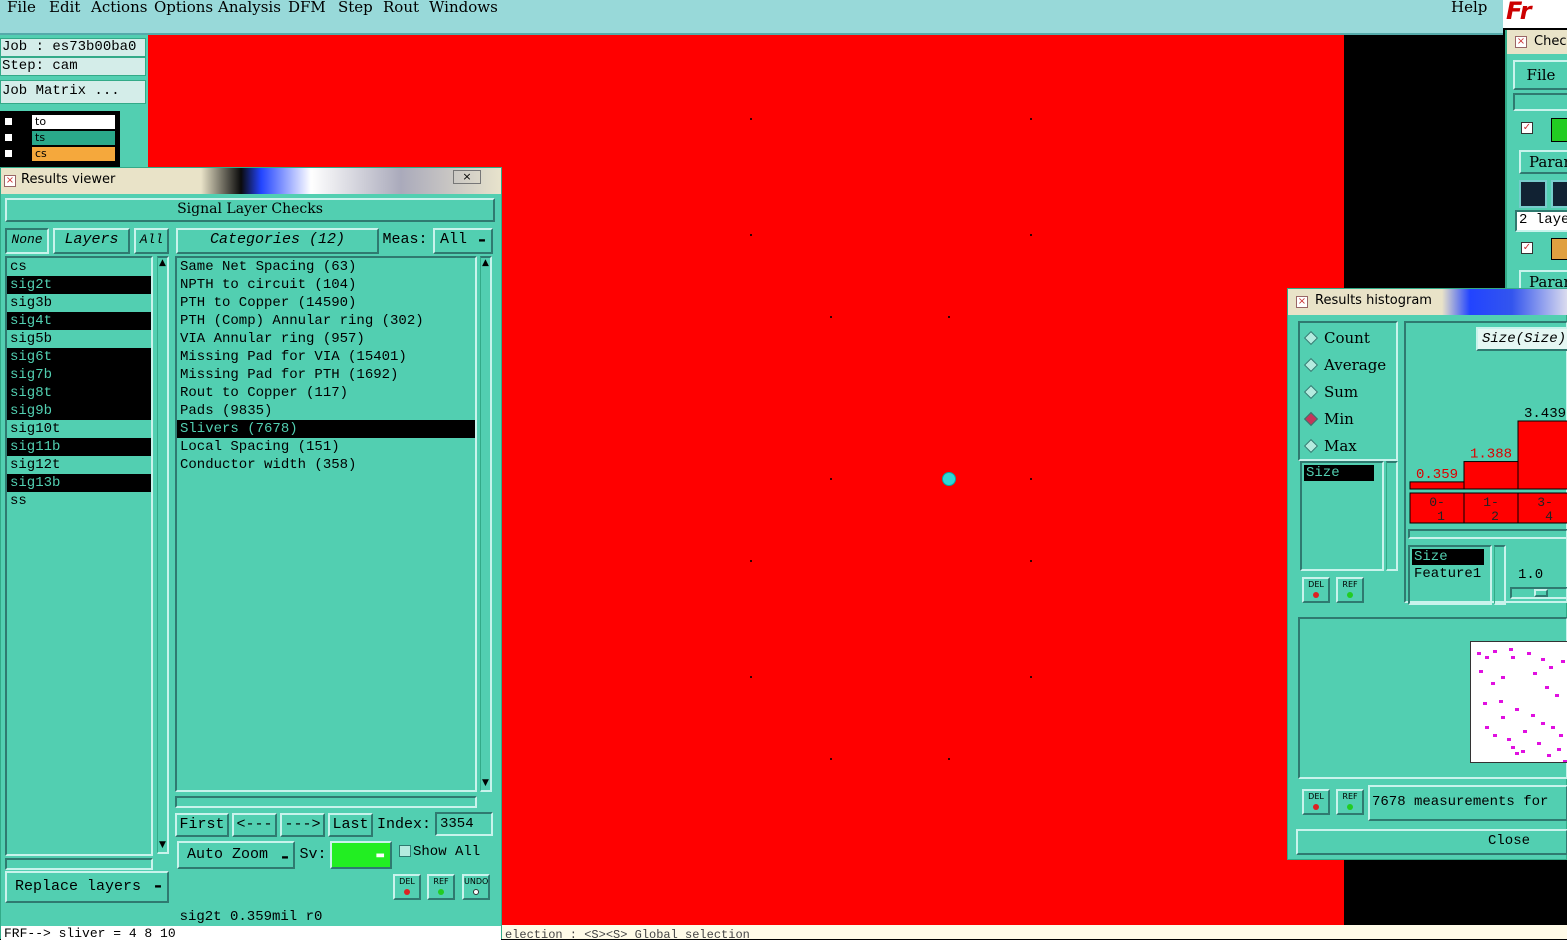 The width and height of the screenshot is (1567, 940). Describe the element at coordinates (1538, 593) in the screenshot. I see `scale-slider` at that location.